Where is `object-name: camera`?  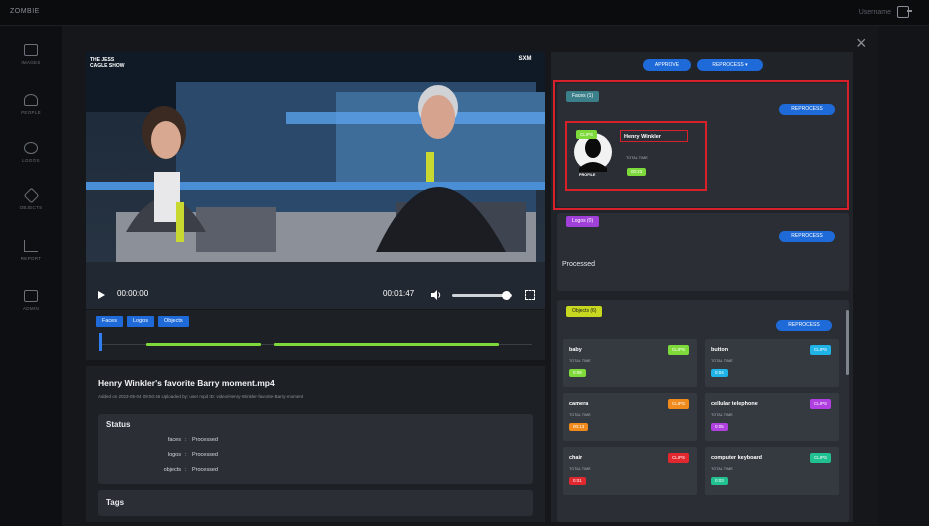
object-name: camera is located at coordinates (579, 404).